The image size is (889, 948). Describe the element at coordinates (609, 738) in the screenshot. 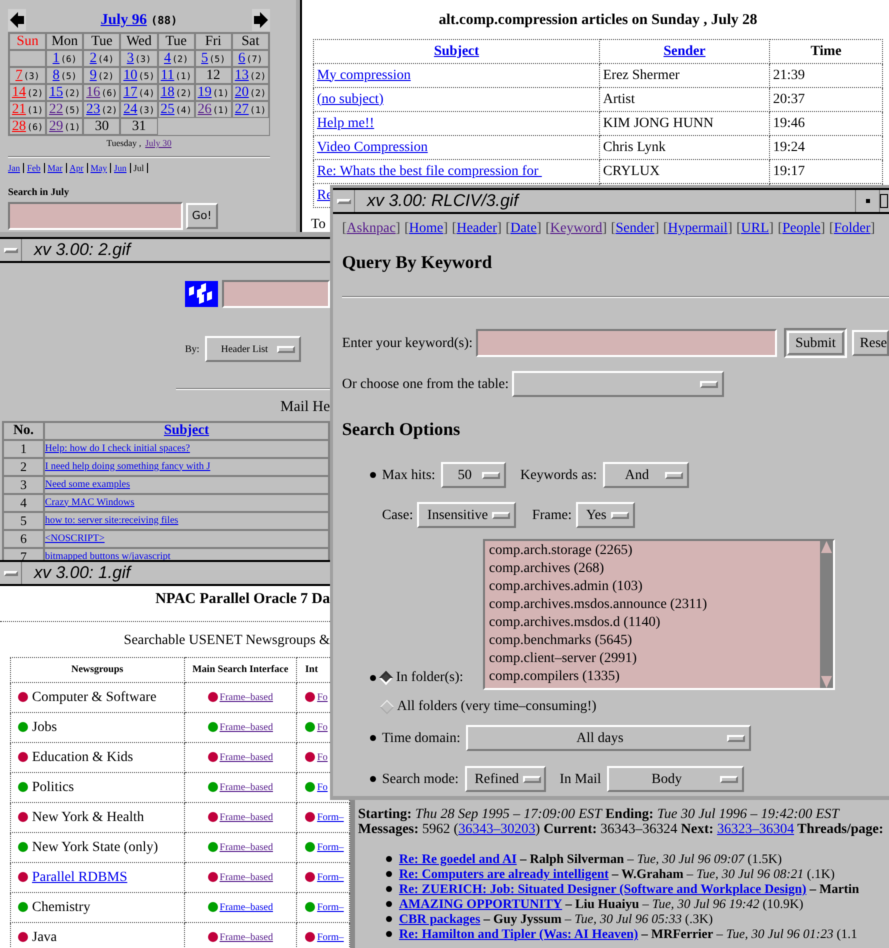

I see `dropdown: All days` at that location.